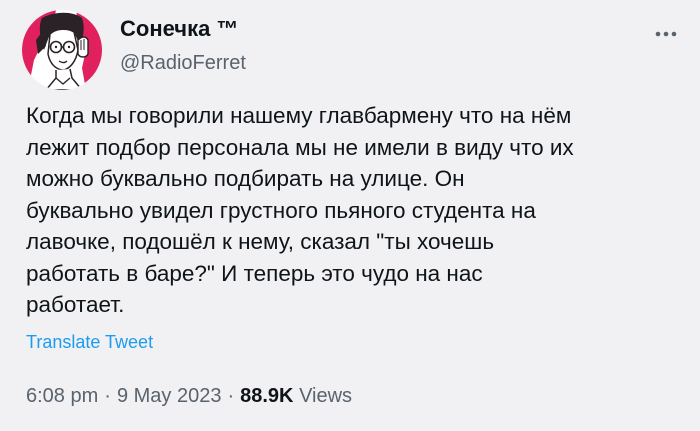  Describe the element at coordinates (62, 396) in the screenshot. I see `tweet-time: 6:08 pm` at that location.